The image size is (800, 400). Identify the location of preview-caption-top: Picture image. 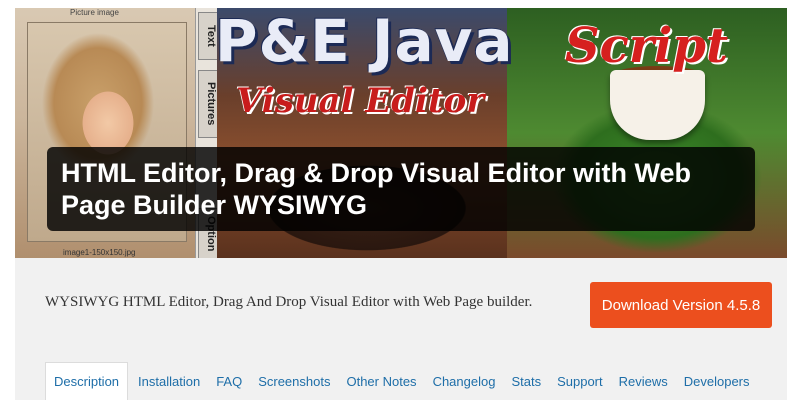
(94, 12).